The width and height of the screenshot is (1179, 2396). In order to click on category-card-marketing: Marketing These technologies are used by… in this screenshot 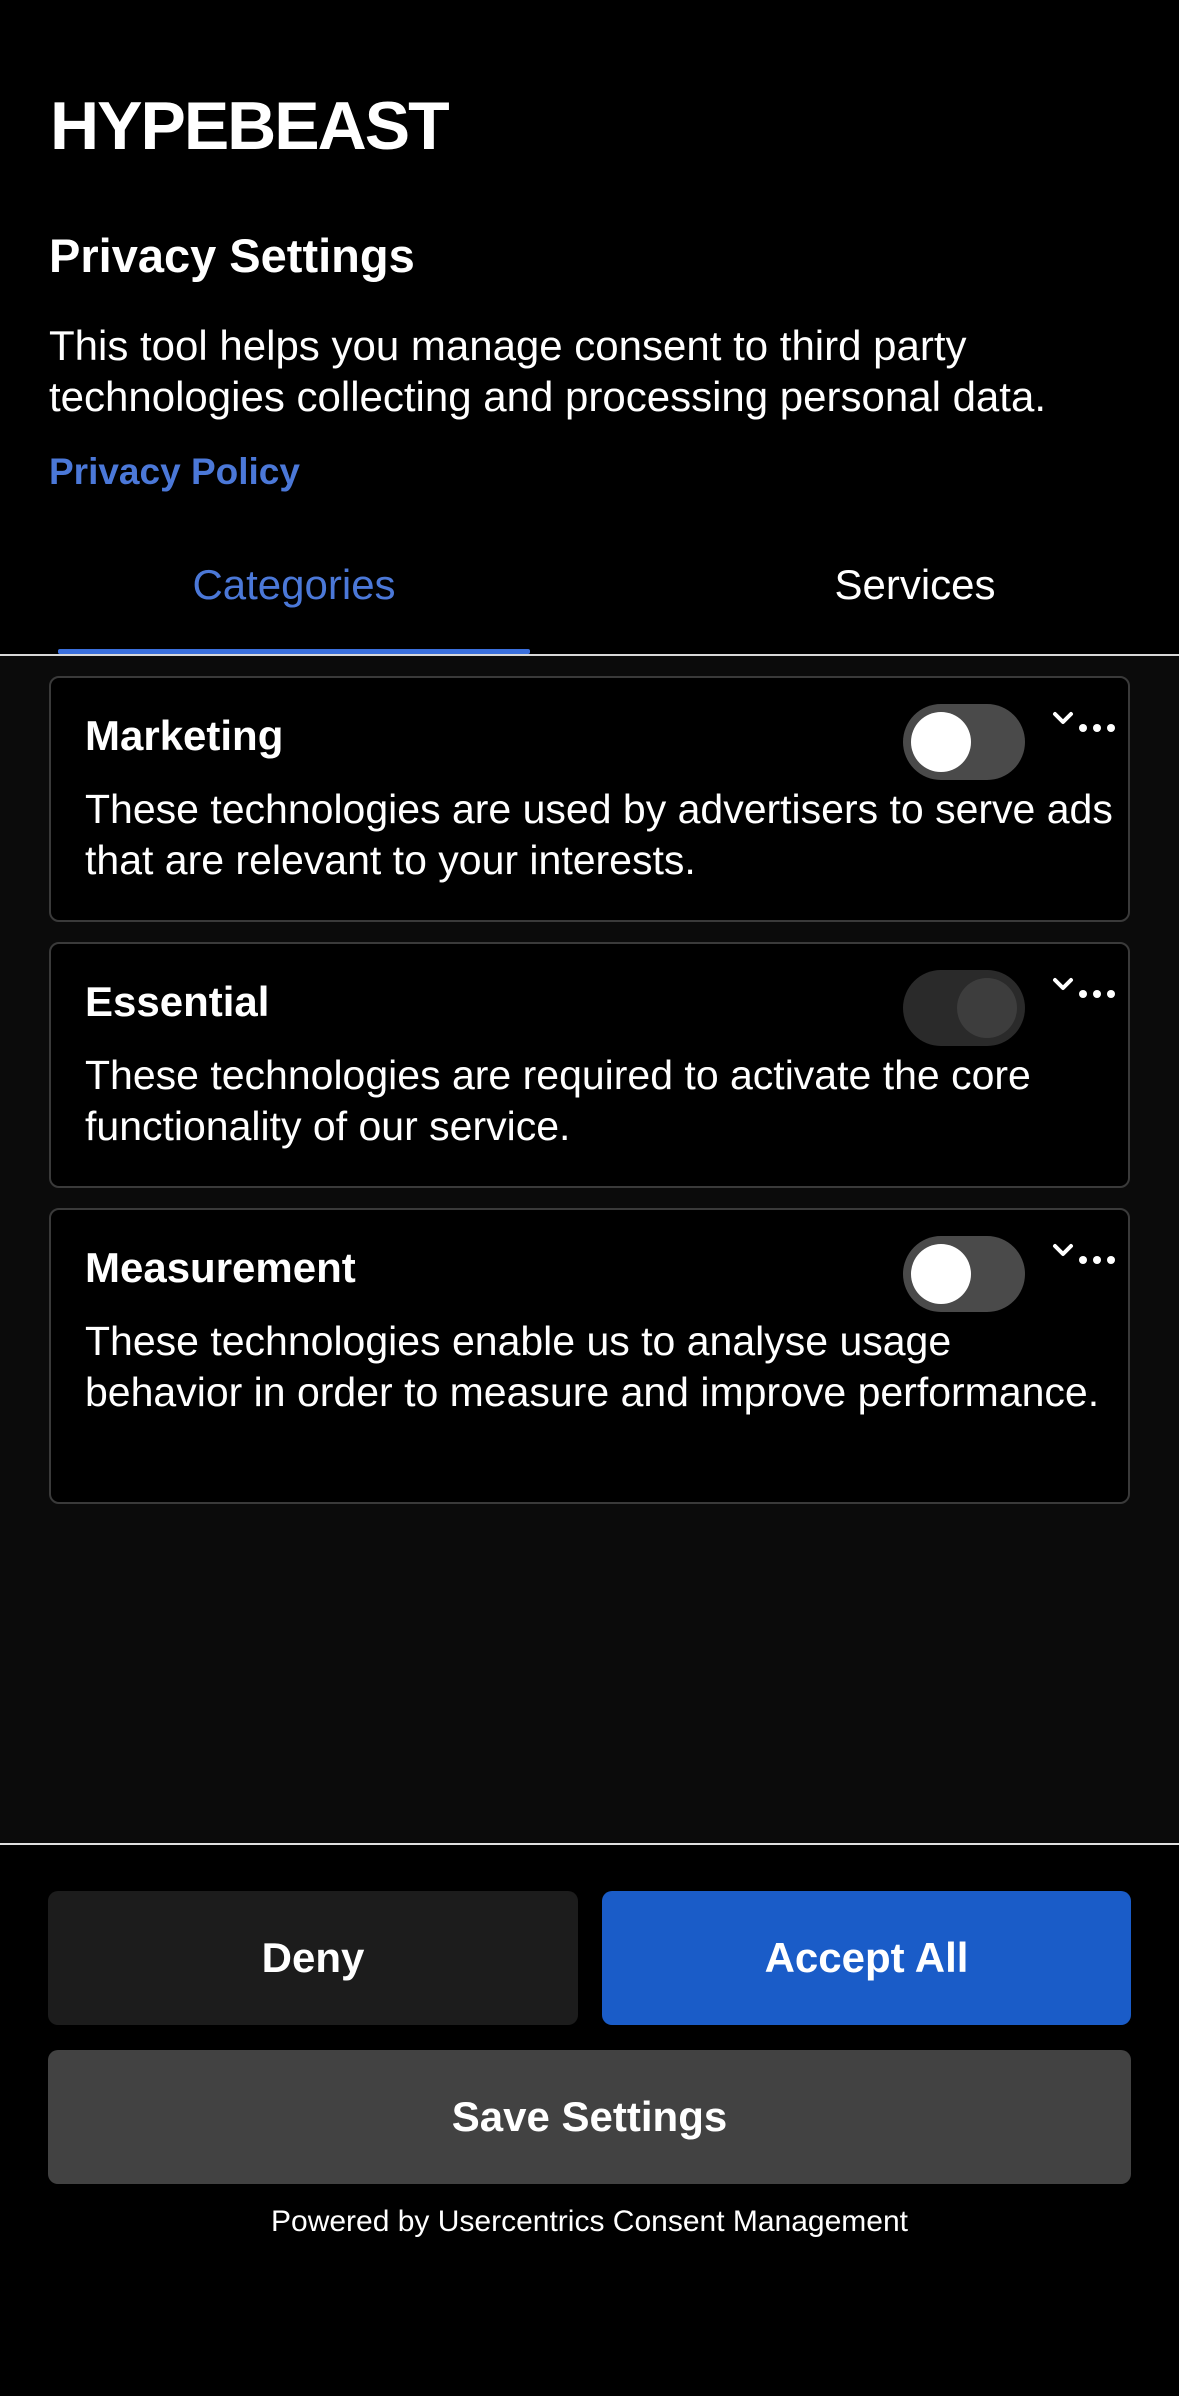, I will do `click(589, 799)`.